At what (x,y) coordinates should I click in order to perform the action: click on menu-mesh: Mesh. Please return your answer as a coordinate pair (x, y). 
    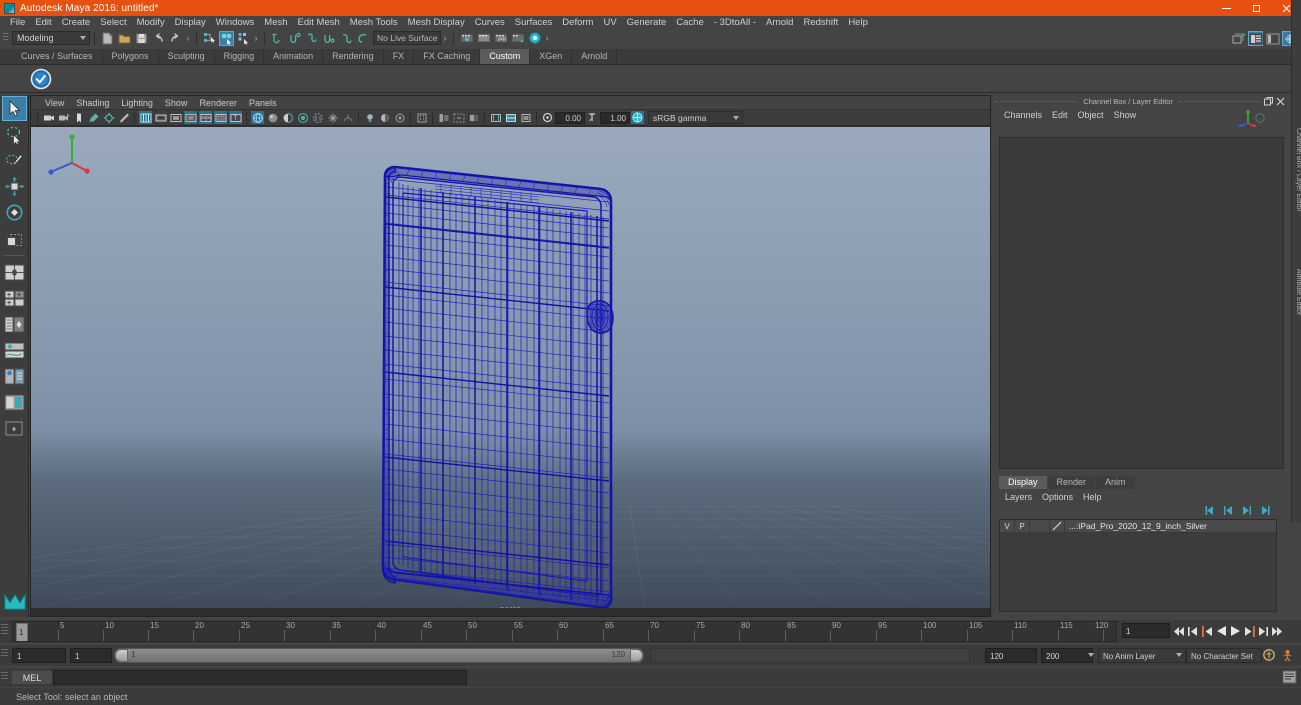
    Looking at the image, I should click on (275, 22).